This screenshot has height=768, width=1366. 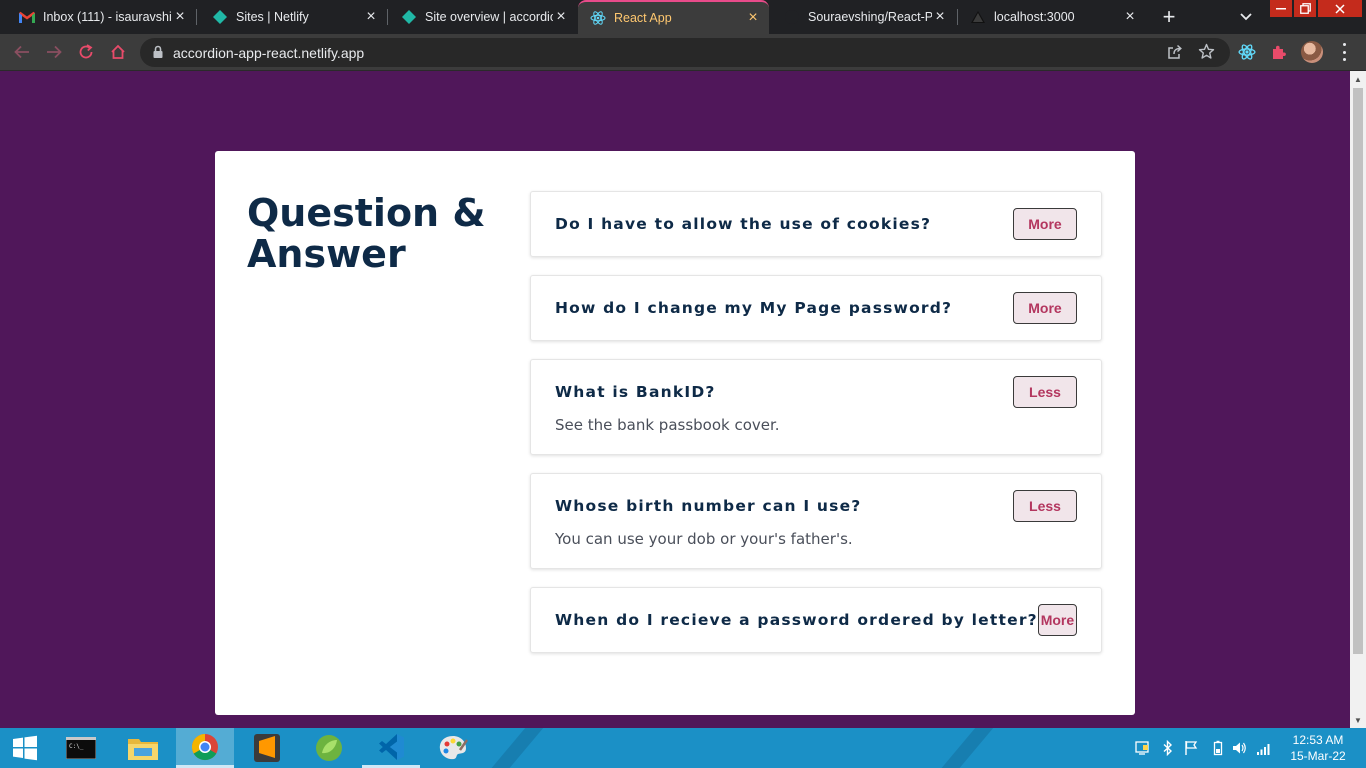 I want to click on home-icon, so click(x=118, y=51).